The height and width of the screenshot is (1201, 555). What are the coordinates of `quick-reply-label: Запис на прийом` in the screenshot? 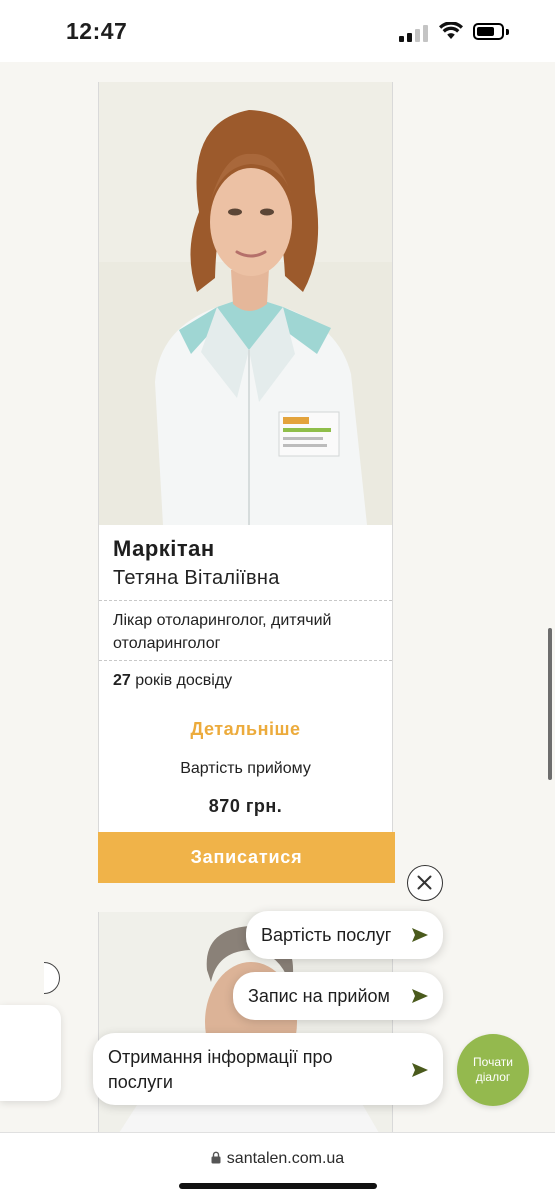 It's located at (319, 996).